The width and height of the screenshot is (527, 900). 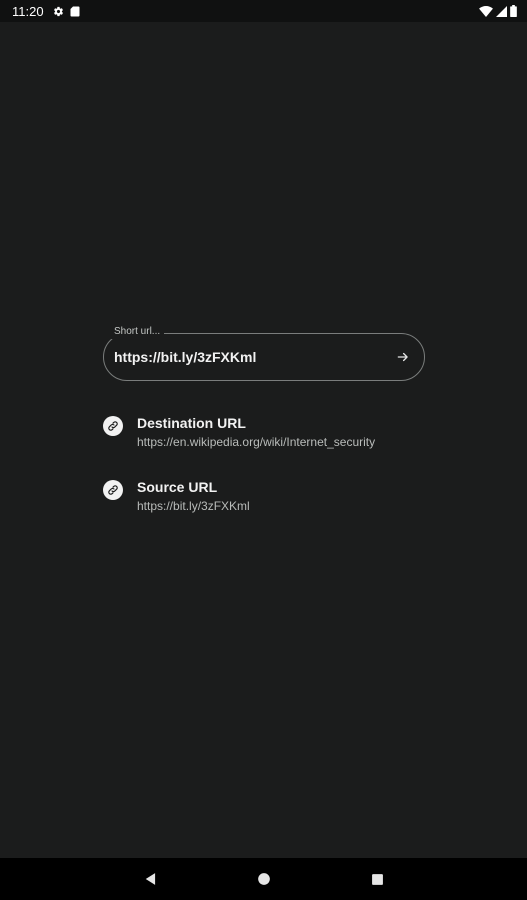 I want to click on submit-button, so click(x=403, y=357).